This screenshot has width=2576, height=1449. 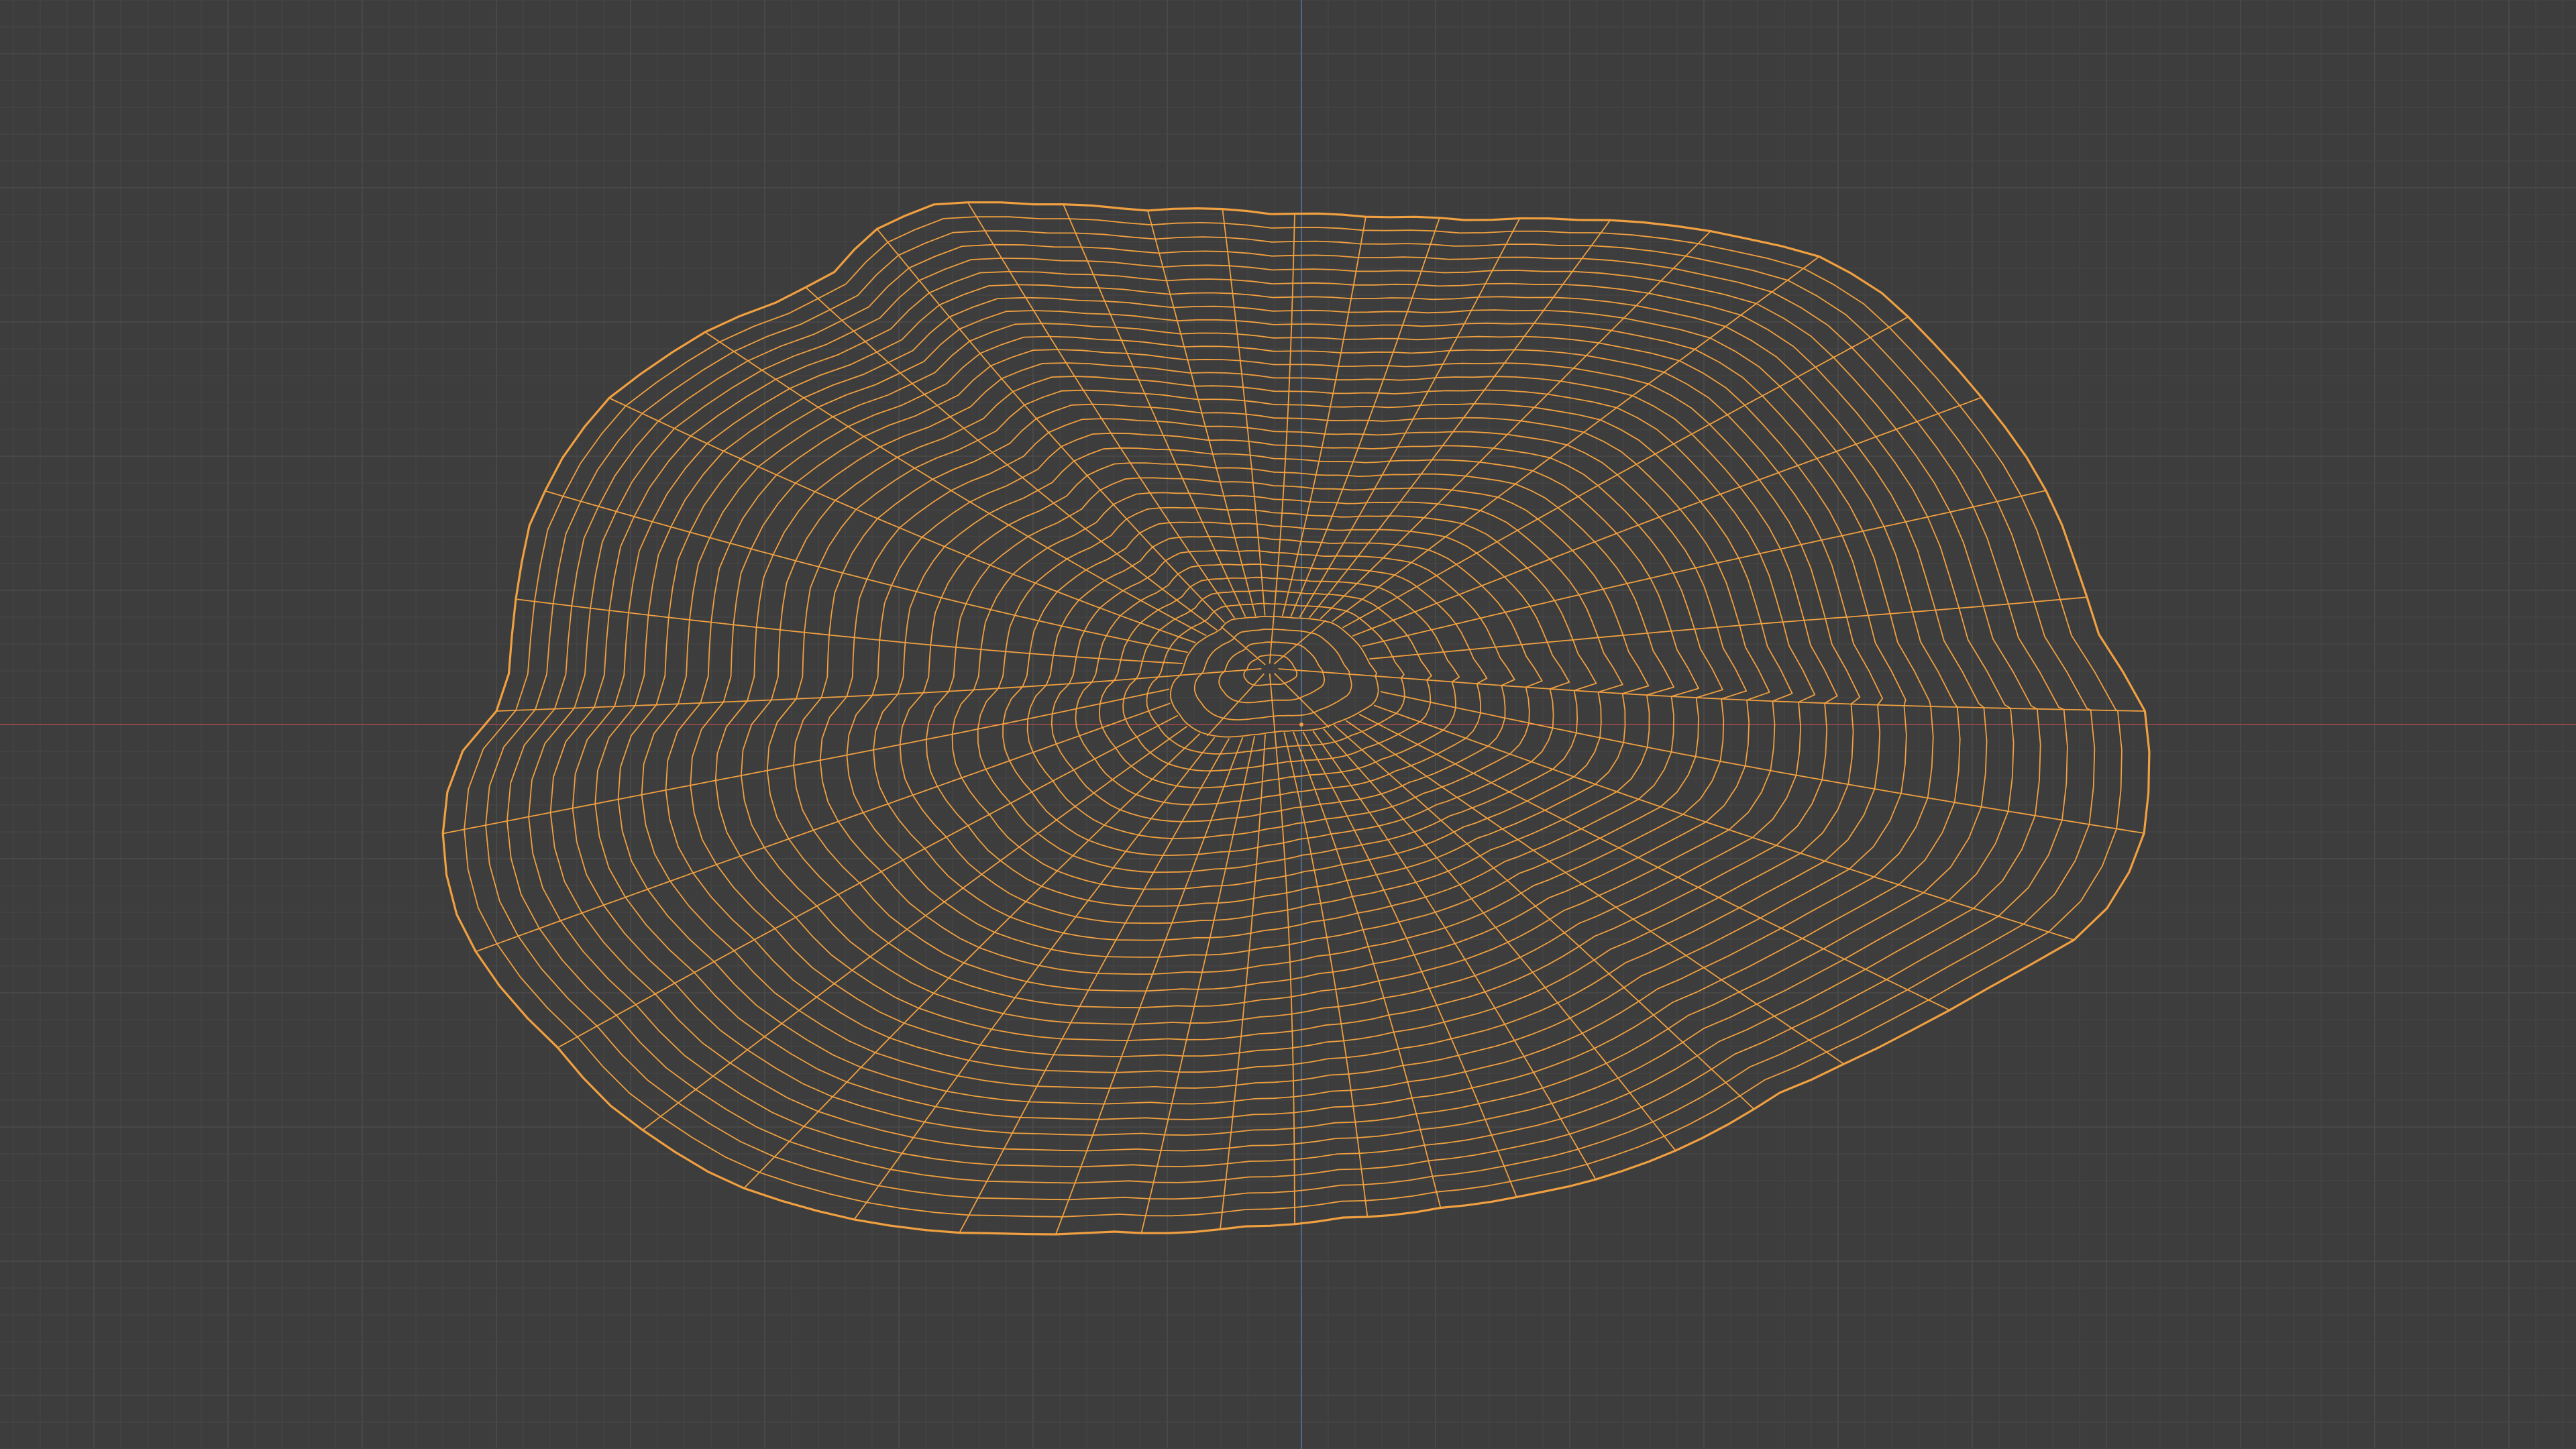 What do you see at coordinates (1301, 724) in the screenshot?
I see `object-origin-icon` at bounding box center [1301, 724].